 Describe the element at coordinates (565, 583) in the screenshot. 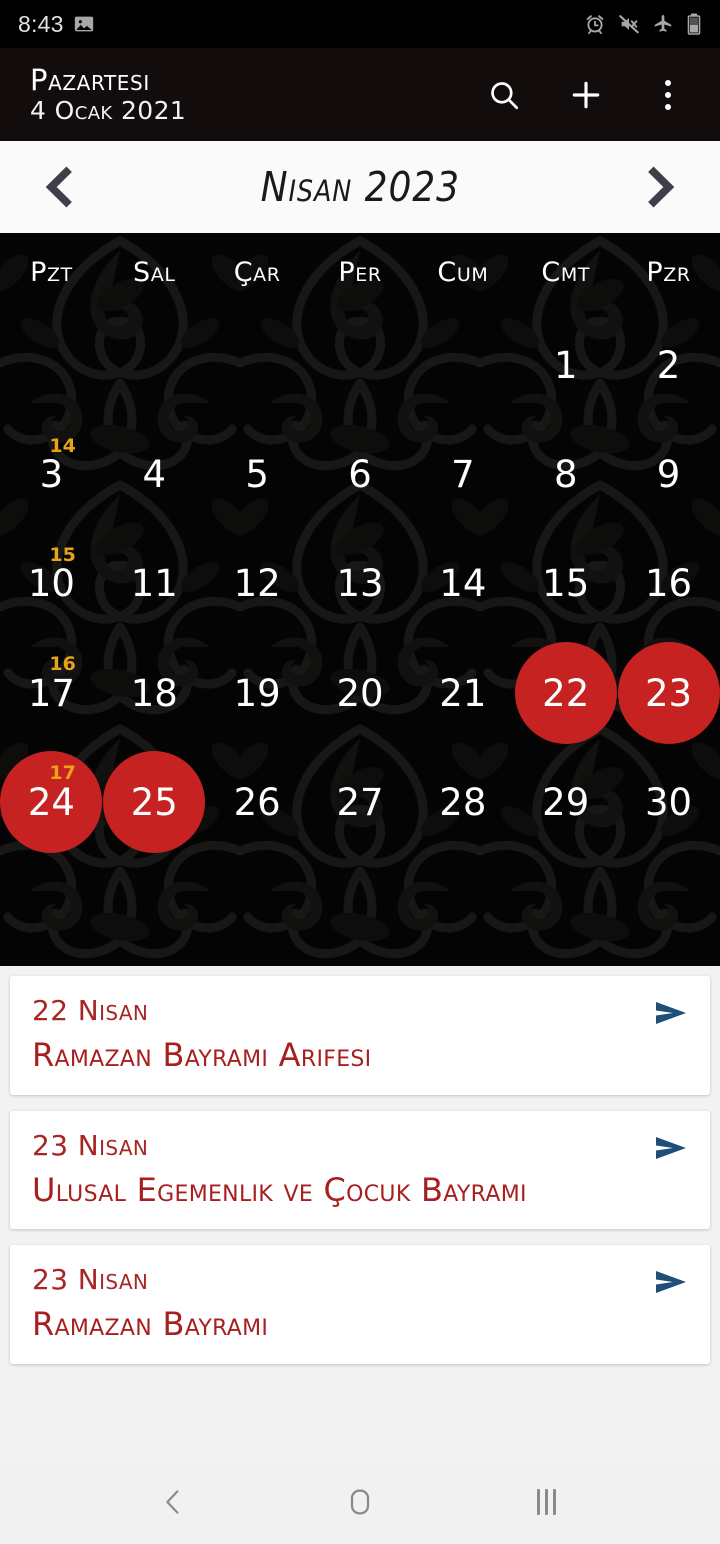

I see `calendar-day-cell: 15` at that location.